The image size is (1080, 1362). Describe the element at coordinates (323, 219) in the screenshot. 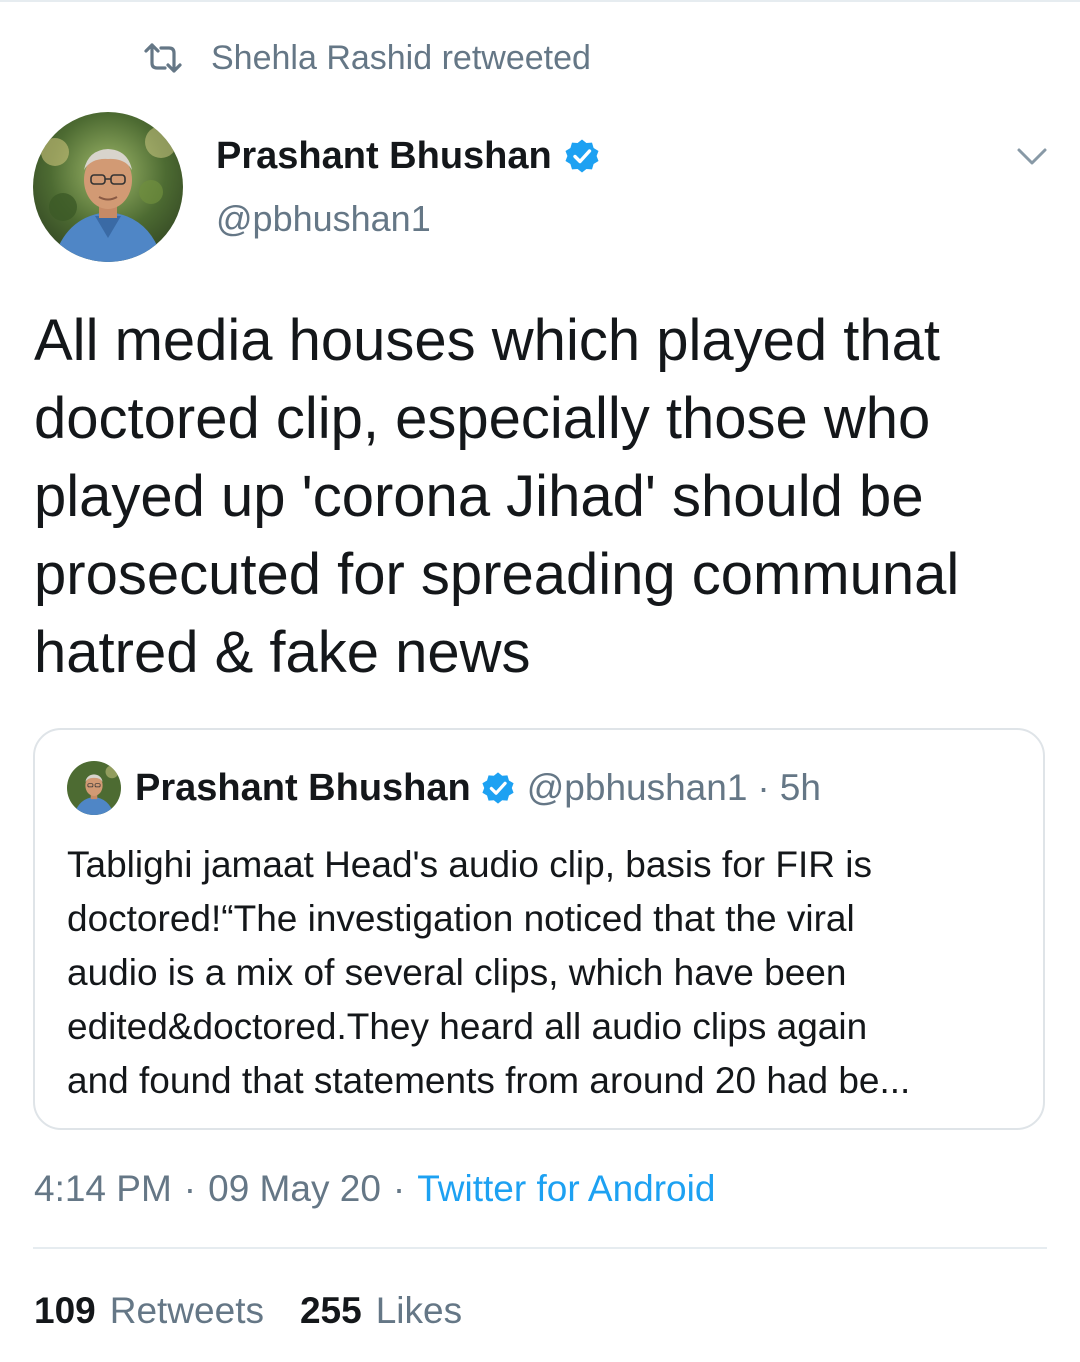

I see `author-handle: @pbhushan1` at that location.